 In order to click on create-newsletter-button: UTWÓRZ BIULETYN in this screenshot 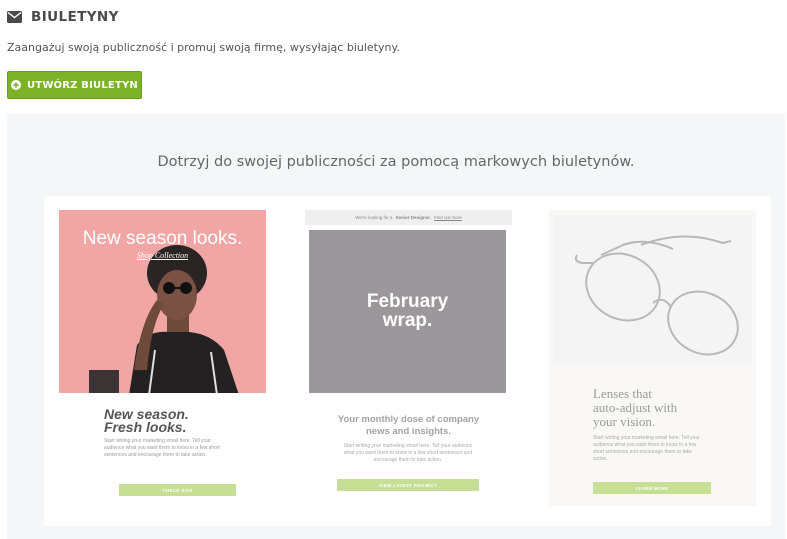, I will do `click(74, 85)`.